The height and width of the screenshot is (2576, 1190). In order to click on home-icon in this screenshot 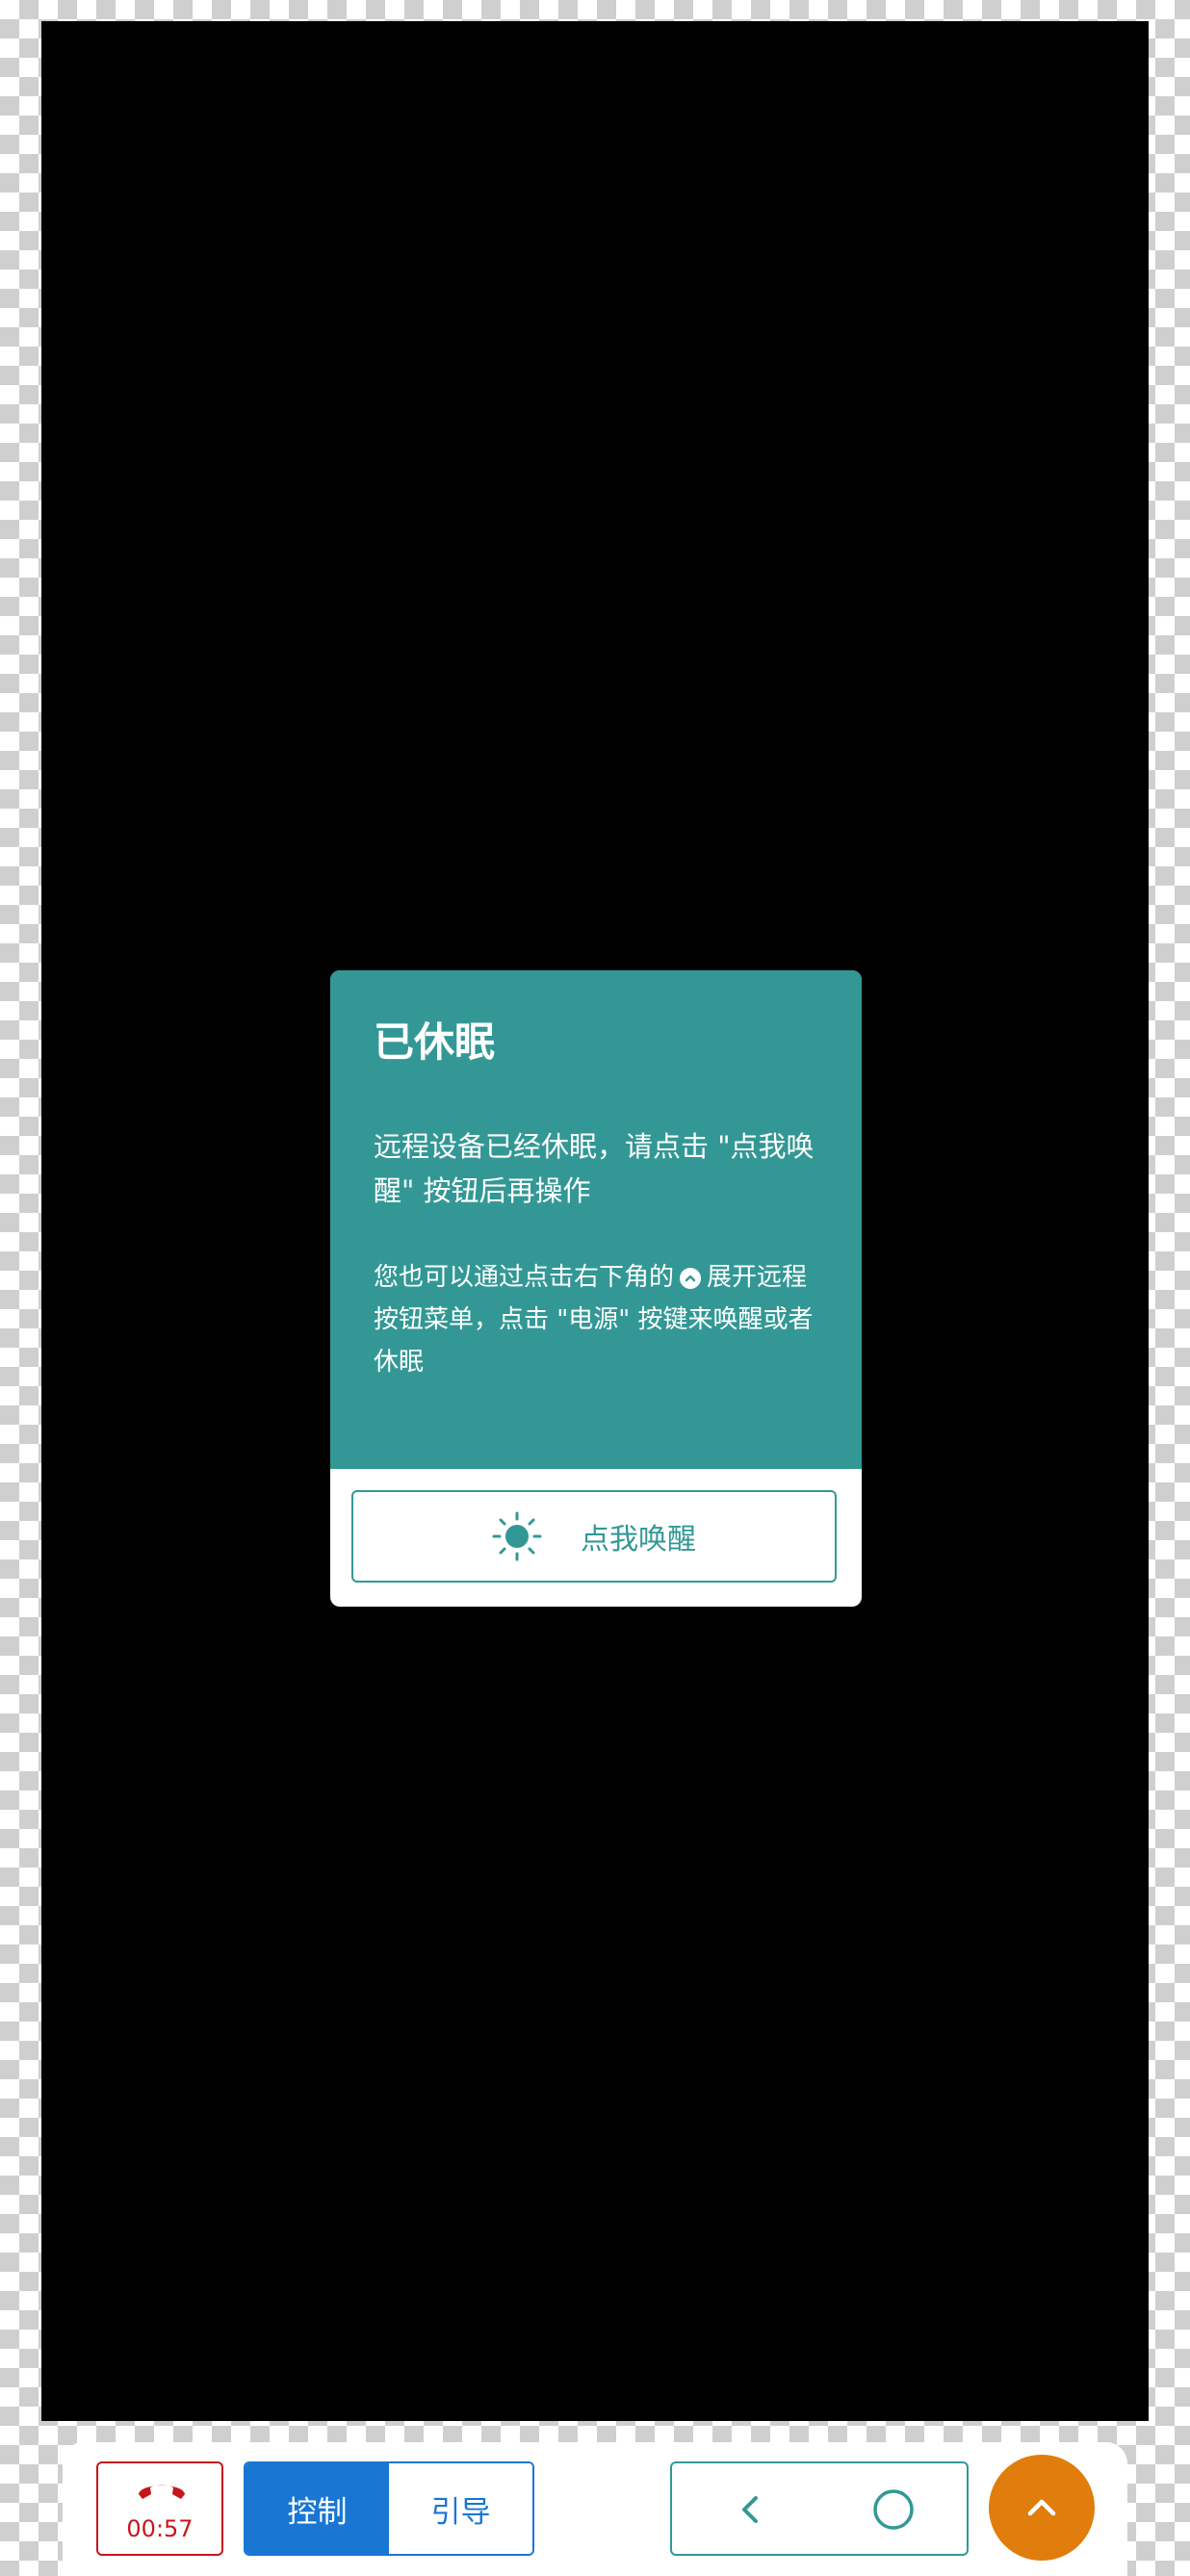, I will do `click(894, 2509)`.